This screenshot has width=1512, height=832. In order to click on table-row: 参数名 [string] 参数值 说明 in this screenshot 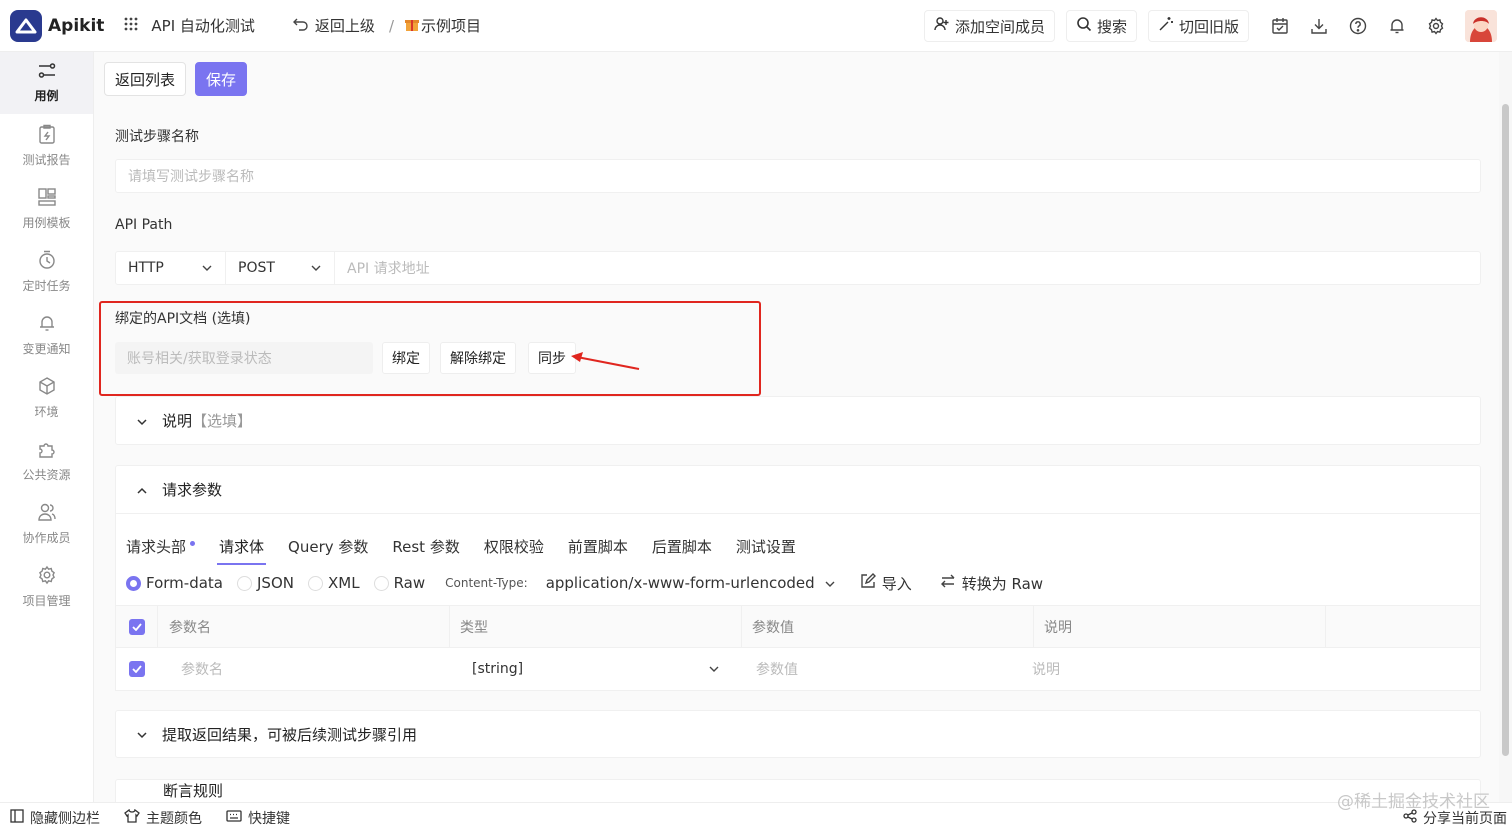, I will do `click(798, 669)`.